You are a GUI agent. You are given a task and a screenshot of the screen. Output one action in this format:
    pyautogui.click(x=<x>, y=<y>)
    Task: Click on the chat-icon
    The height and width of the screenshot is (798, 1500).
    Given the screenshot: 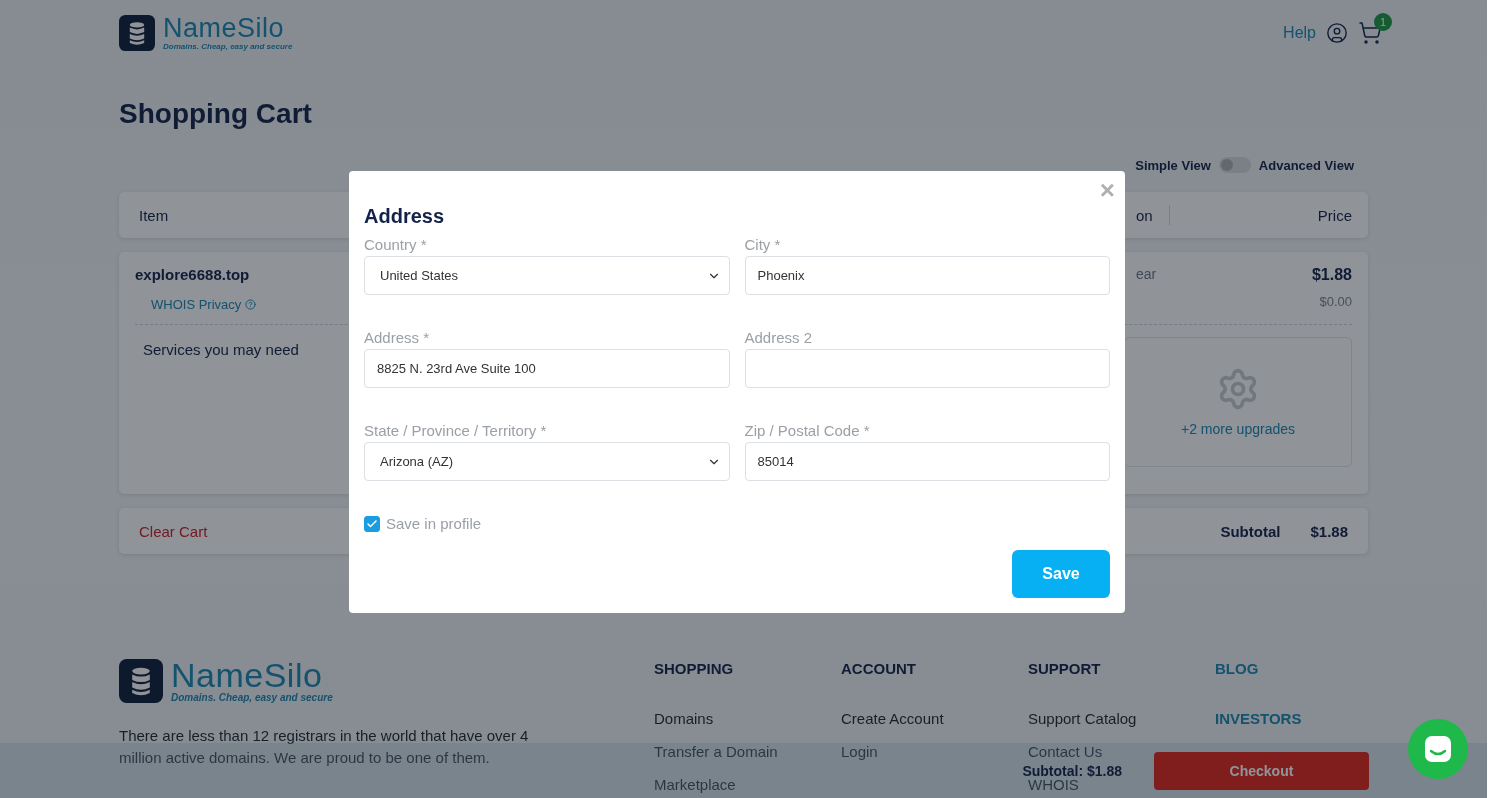 What is the action you would take?
    pyautogui.click(x=1438, y=749)
    